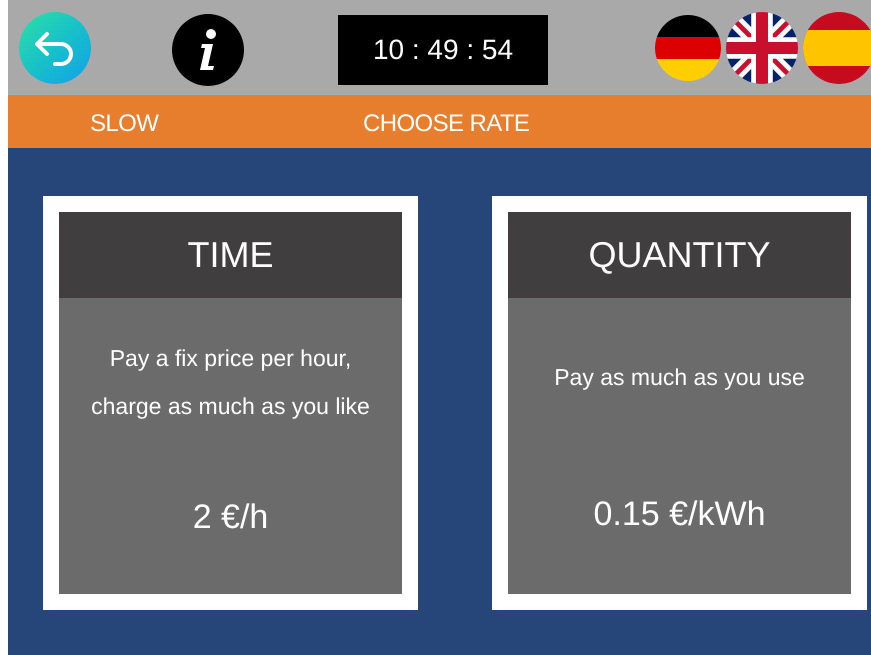 Image resolution: width=871 pixels, height=655 pixels. I want to click on german-flag-icon, so click(688, 48).